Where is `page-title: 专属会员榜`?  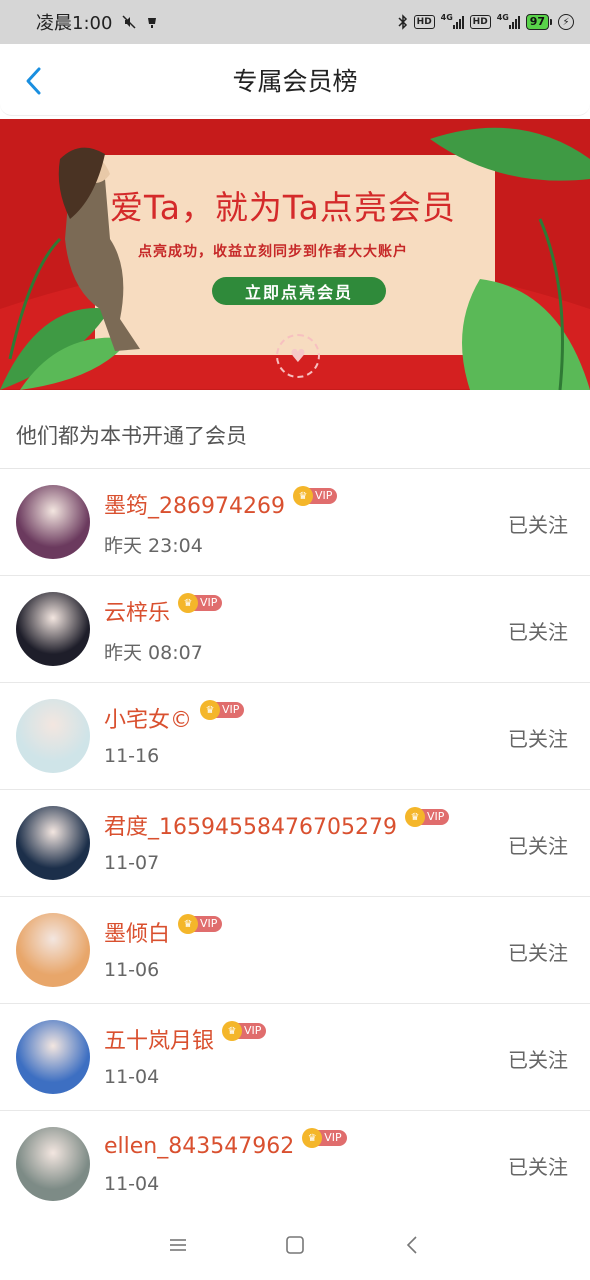
page-title: 专属会员榜 is located at coordinates (295, 81).